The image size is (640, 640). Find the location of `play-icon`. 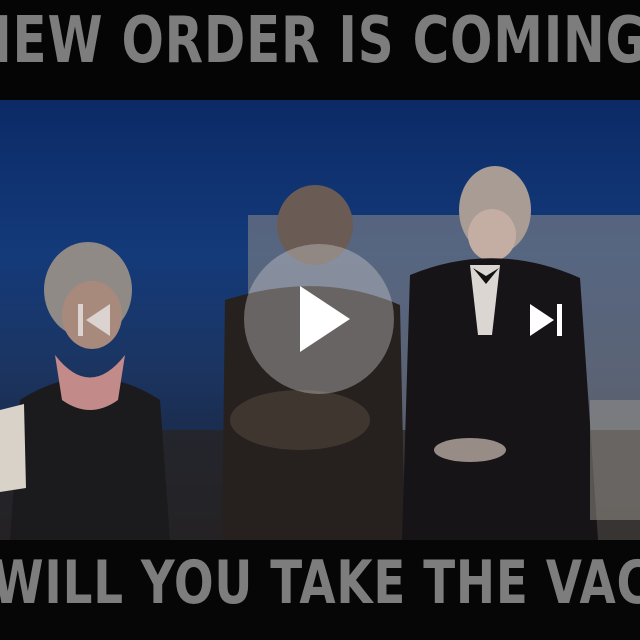

play-icon is located at coordinates (322, 319).